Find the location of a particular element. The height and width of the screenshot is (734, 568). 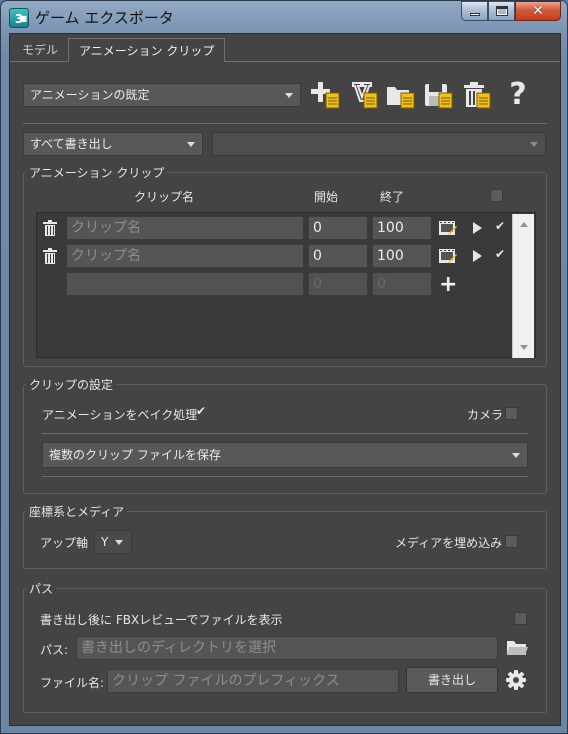

close-icon: ✕ is located at coordinates (538, 11).